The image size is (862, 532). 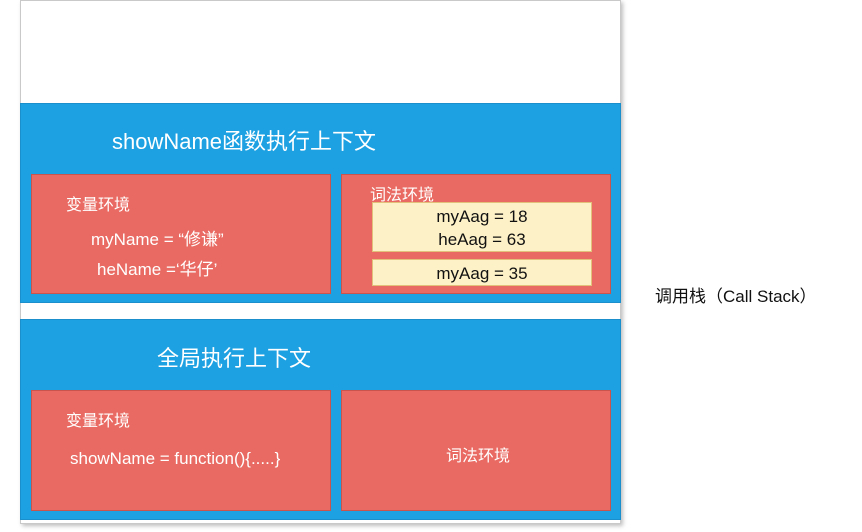 What do you see at coordinates (478, 456) in the screenshot?
I see `lexical-environment-label: 词法环境` at bounding box center [478, 456].